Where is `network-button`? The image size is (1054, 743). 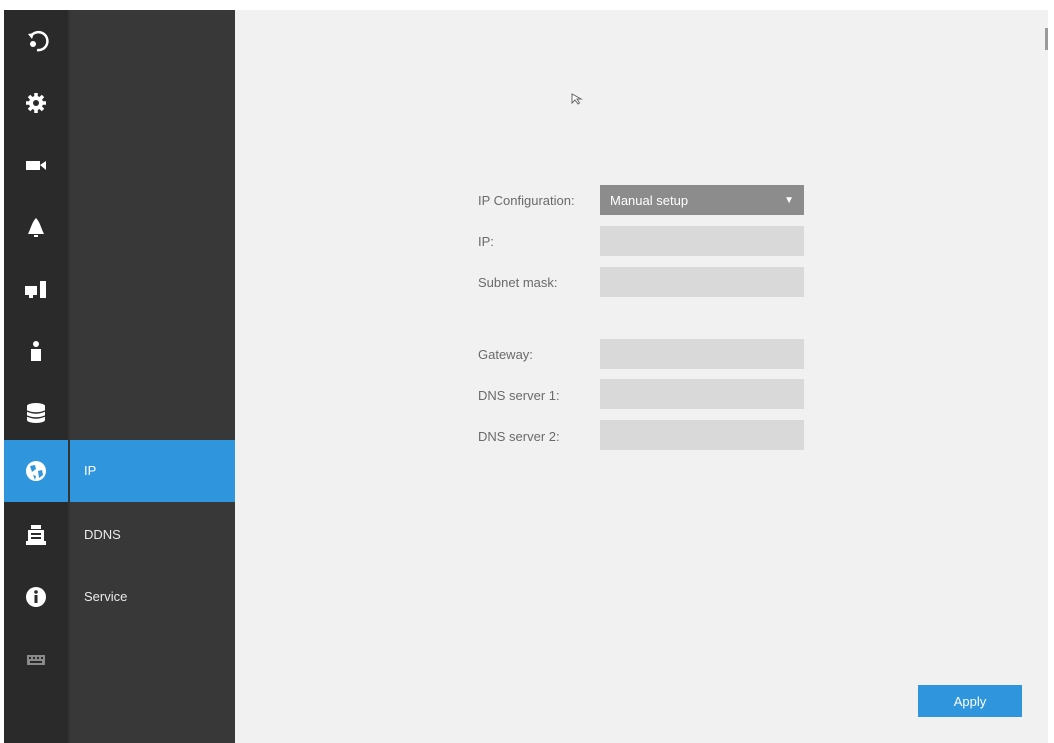 network-button is located at coordinates (36, 471).